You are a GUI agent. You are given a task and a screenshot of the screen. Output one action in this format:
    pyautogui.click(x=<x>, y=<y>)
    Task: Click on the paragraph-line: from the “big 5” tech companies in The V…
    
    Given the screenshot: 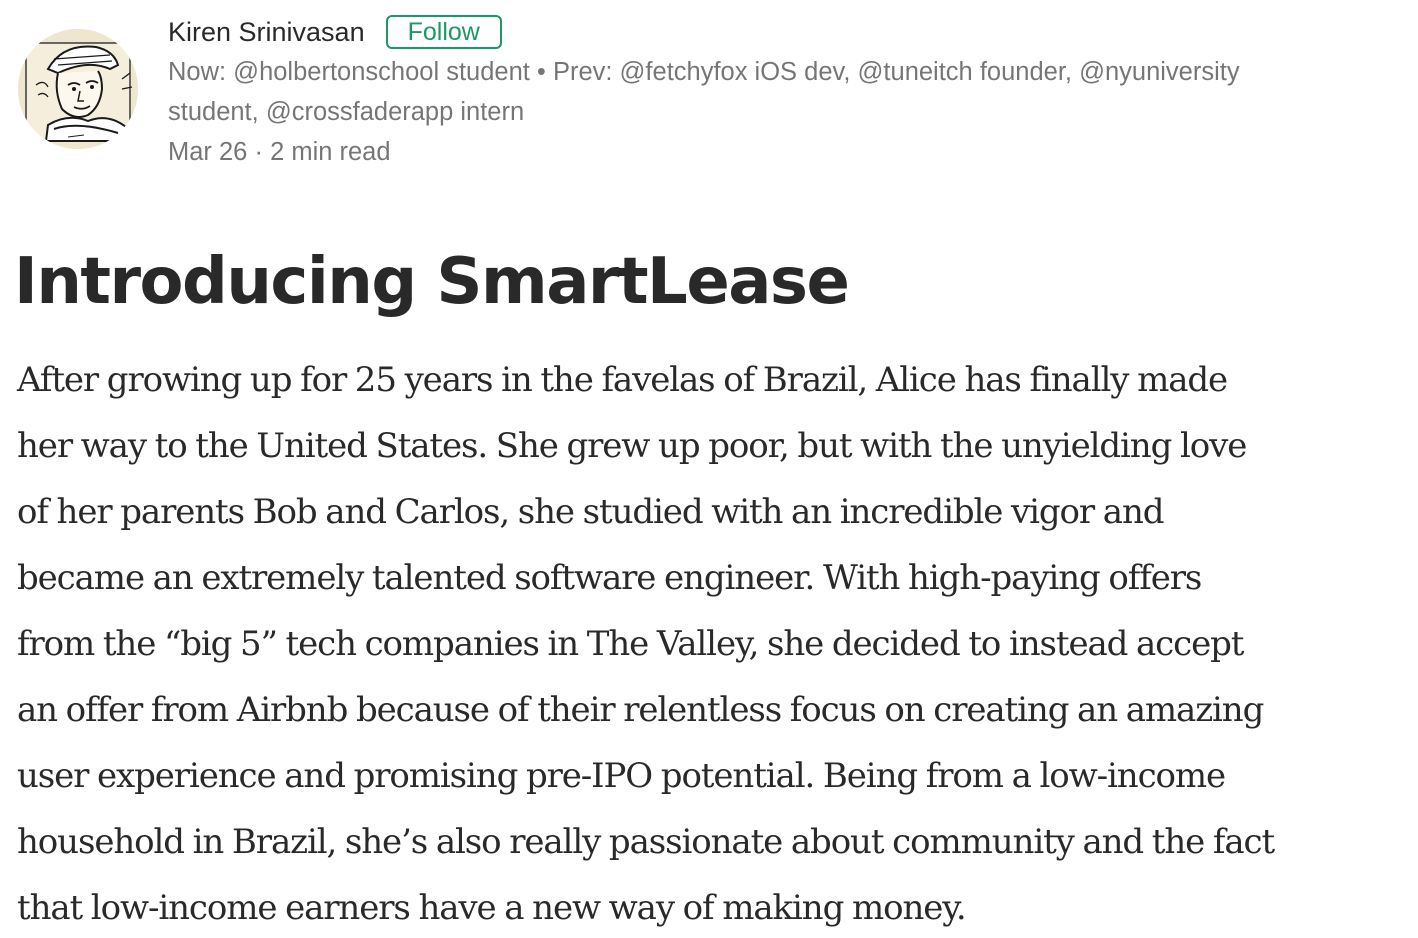 What is the action you would take?
    pyautogui.click(x=630, y=644)
    